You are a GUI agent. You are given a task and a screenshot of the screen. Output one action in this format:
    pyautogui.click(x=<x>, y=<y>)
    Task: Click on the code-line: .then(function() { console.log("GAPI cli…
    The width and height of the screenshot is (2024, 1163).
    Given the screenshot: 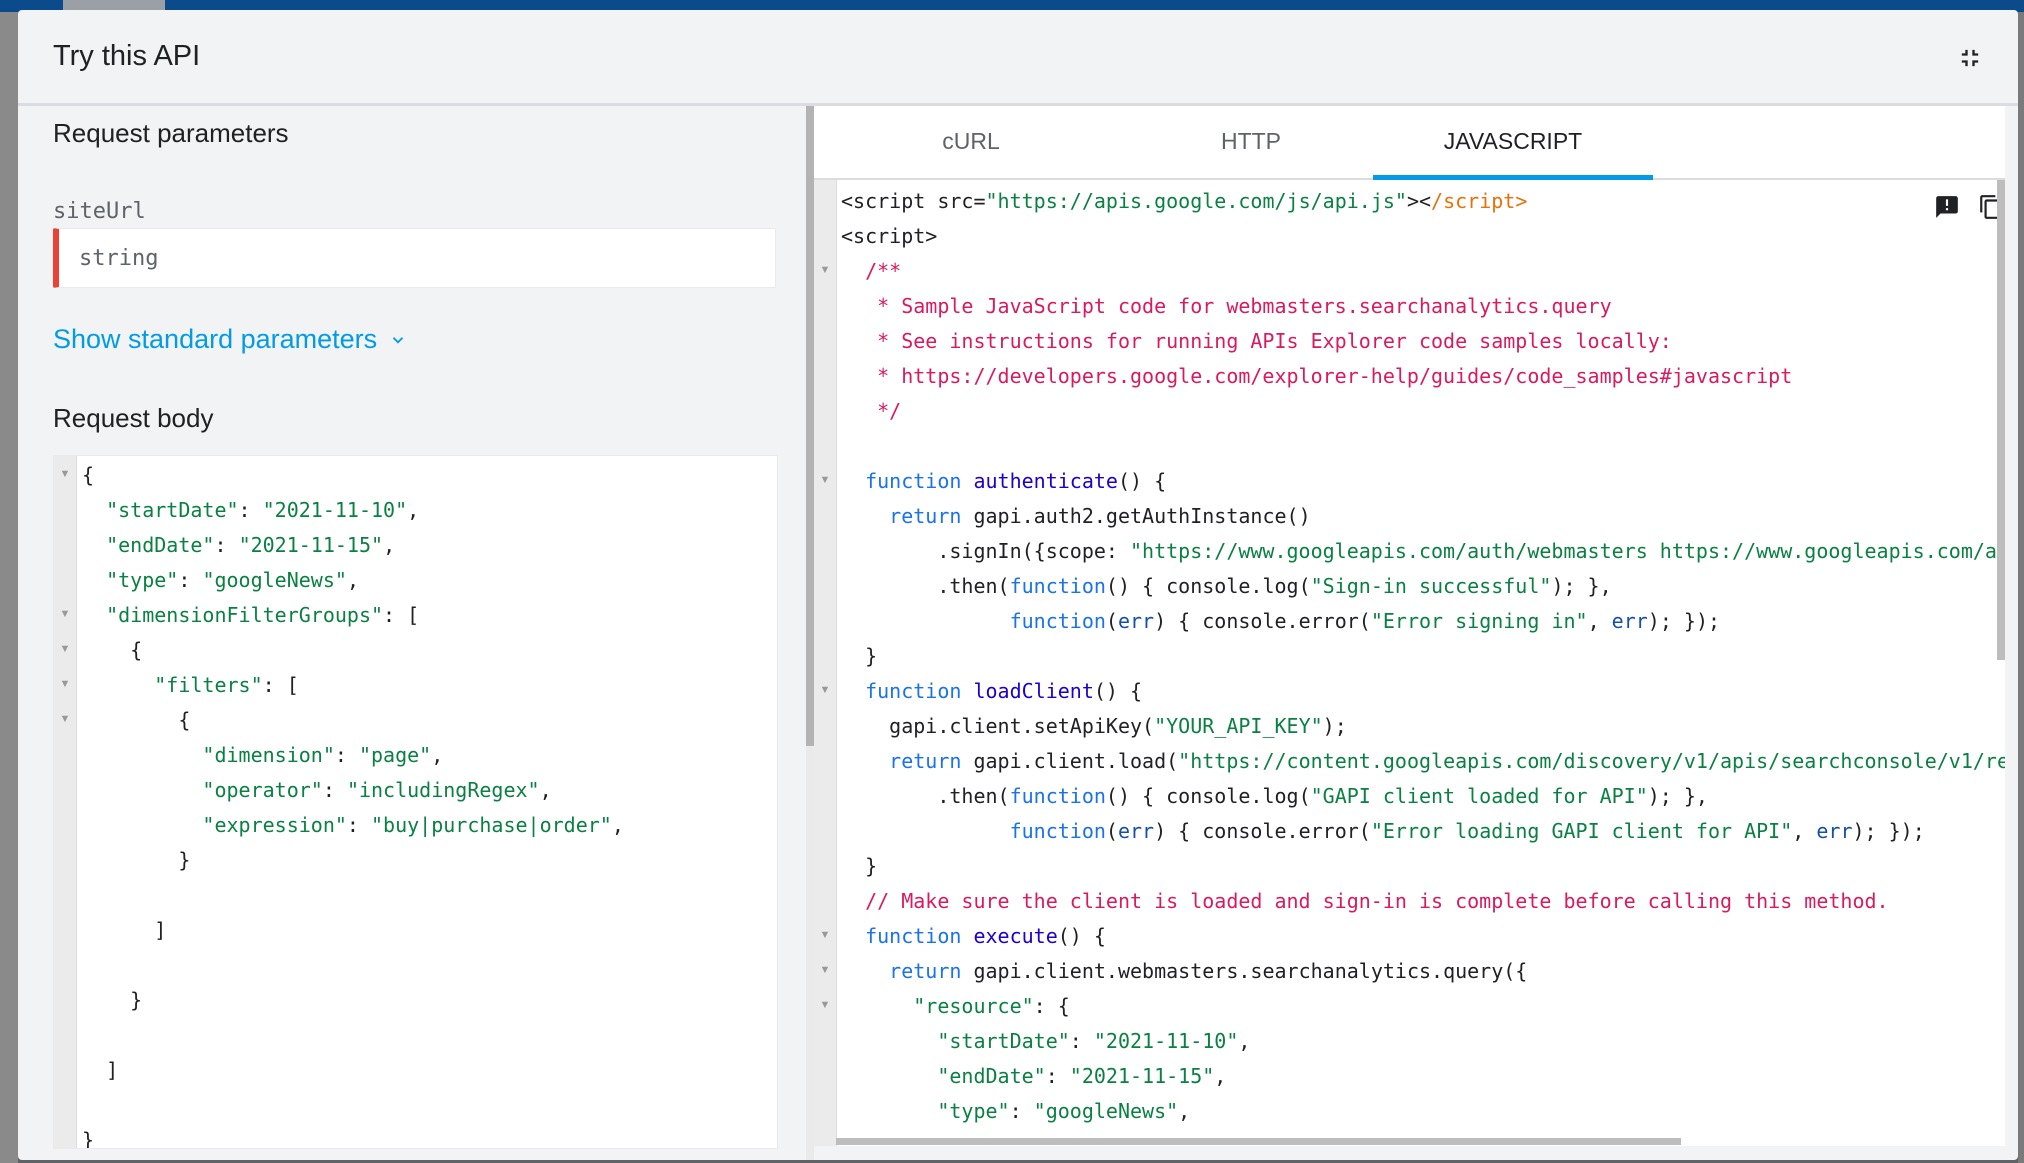 What is the action you would take?
    pyautogui.click(x=1274, y=796)
    